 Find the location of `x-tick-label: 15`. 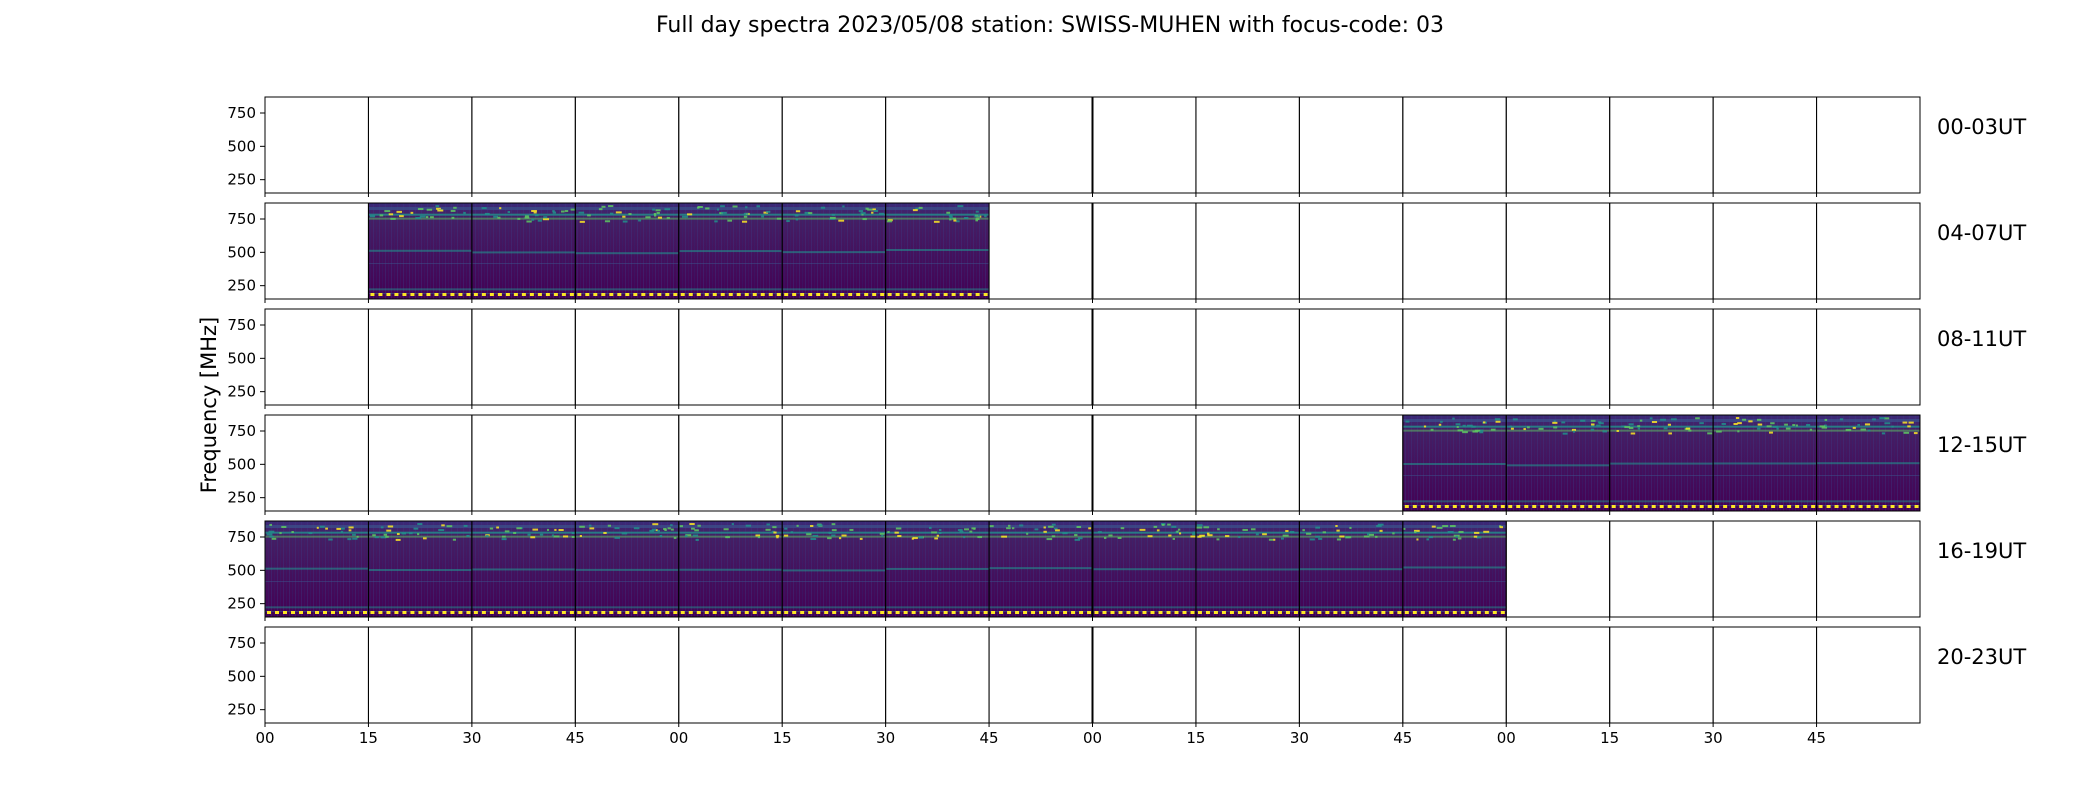

x-tick-label: 15 is located at coordinates (368, 738).